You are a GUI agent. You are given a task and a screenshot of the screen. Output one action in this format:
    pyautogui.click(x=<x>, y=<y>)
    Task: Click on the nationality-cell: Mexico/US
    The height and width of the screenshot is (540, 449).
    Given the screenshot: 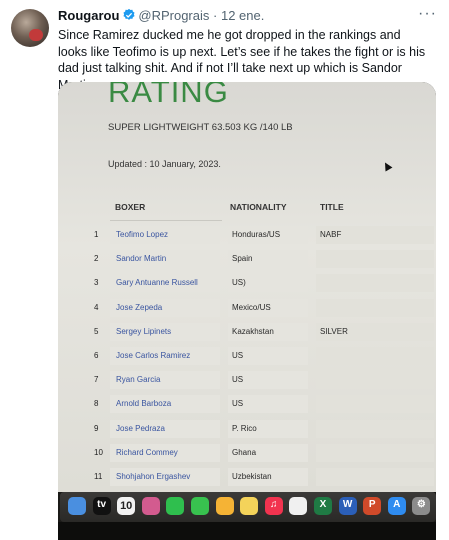 What is the action you would take?
    pyautogui.click(x=268, y=307)
    